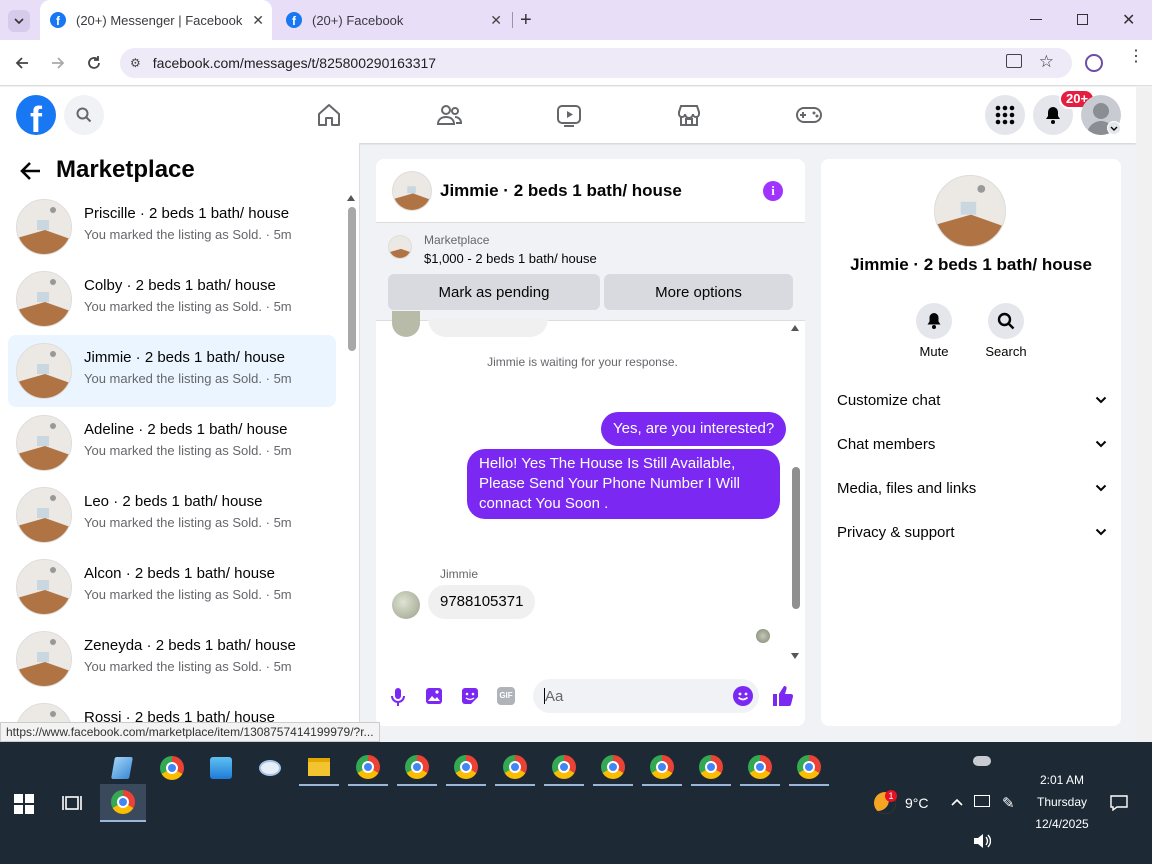  What do you see at coordinates (689, 115) in the screenshot?
I see `marketplace-icon` at bounding box center [689, 115].